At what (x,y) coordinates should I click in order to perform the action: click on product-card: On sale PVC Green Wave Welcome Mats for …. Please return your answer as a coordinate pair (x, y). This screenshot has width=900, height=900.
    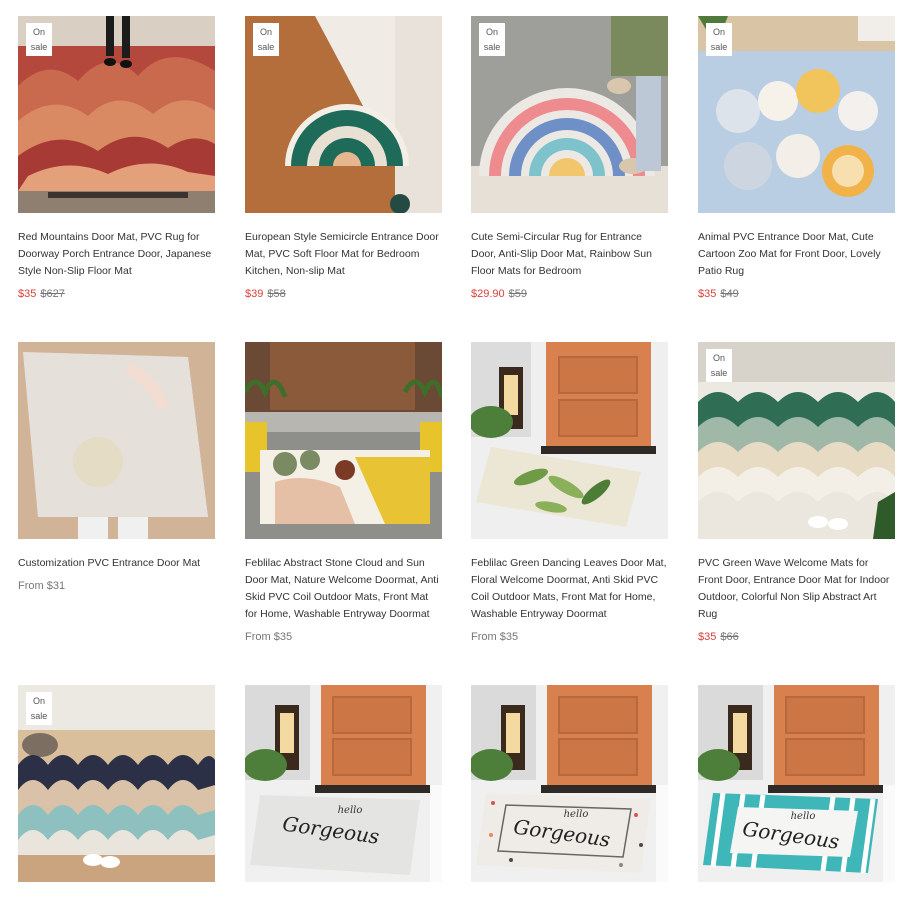
    Looking at the image, I should click on (796, 493).